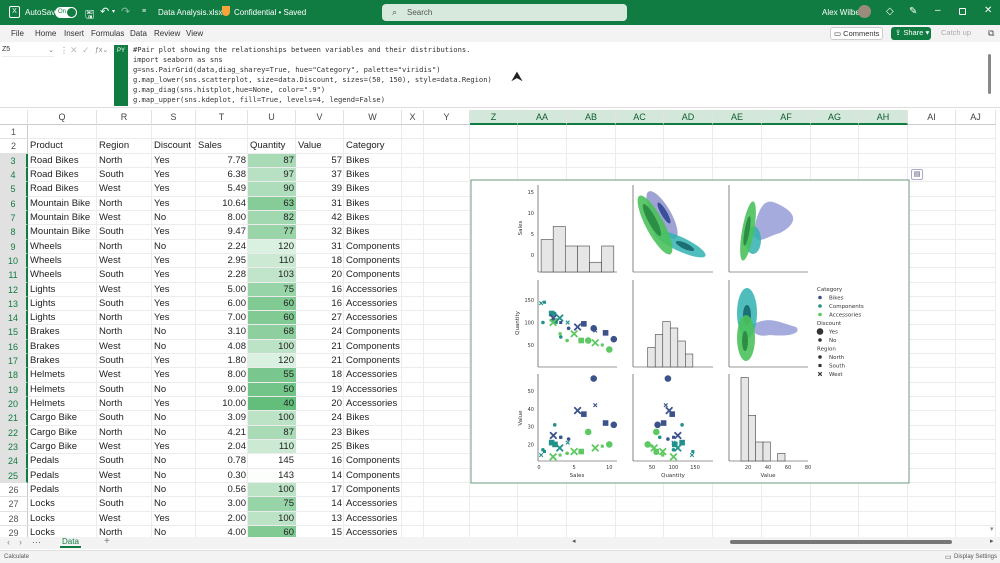 This screenshot has width=1000, height=563. What do you see at coordinates (320, 117) in the screenshot?
I see `column-header-v: V` at bounding box center [320, 117].